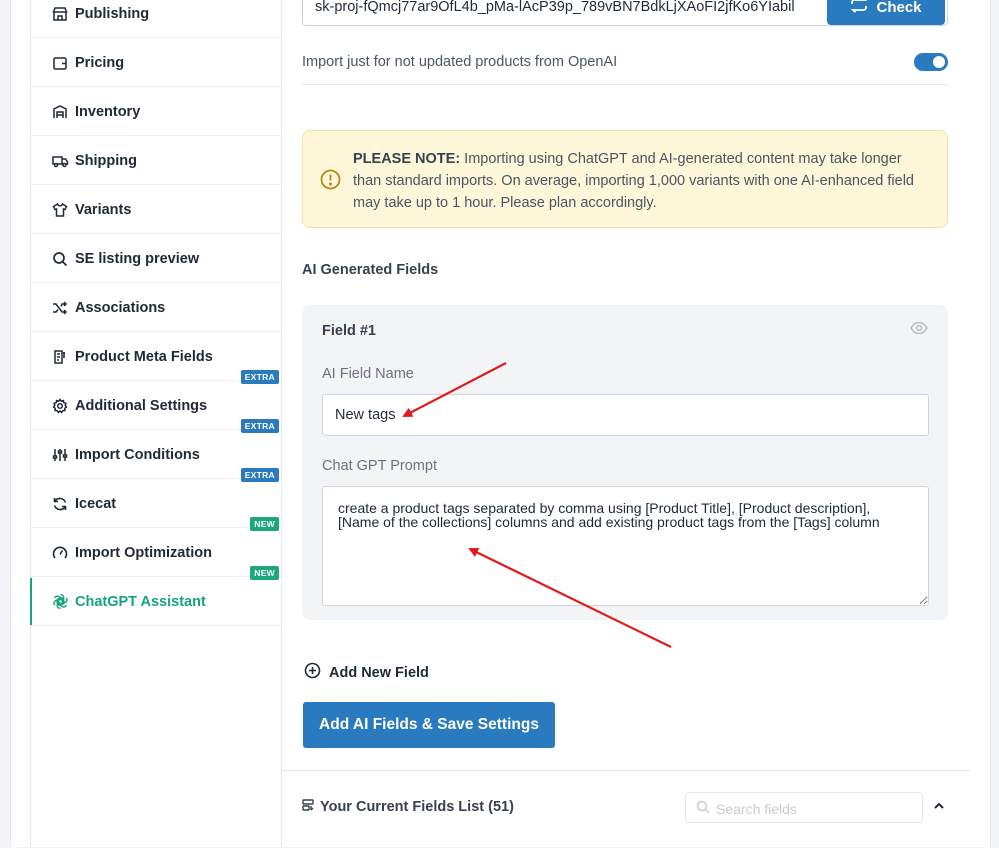 Image resolution: width=999 pixels, height=848 pixels. I want to click on sidebar-item-chatgpt-assistant: ChatGPT Assistant NEW, so click(155, 596).